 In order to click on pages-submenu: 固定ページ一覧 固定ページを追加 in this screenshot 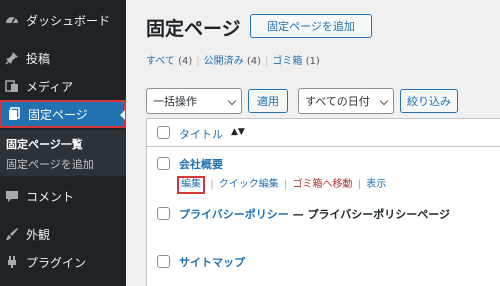, I will do `click(63, 153)`.